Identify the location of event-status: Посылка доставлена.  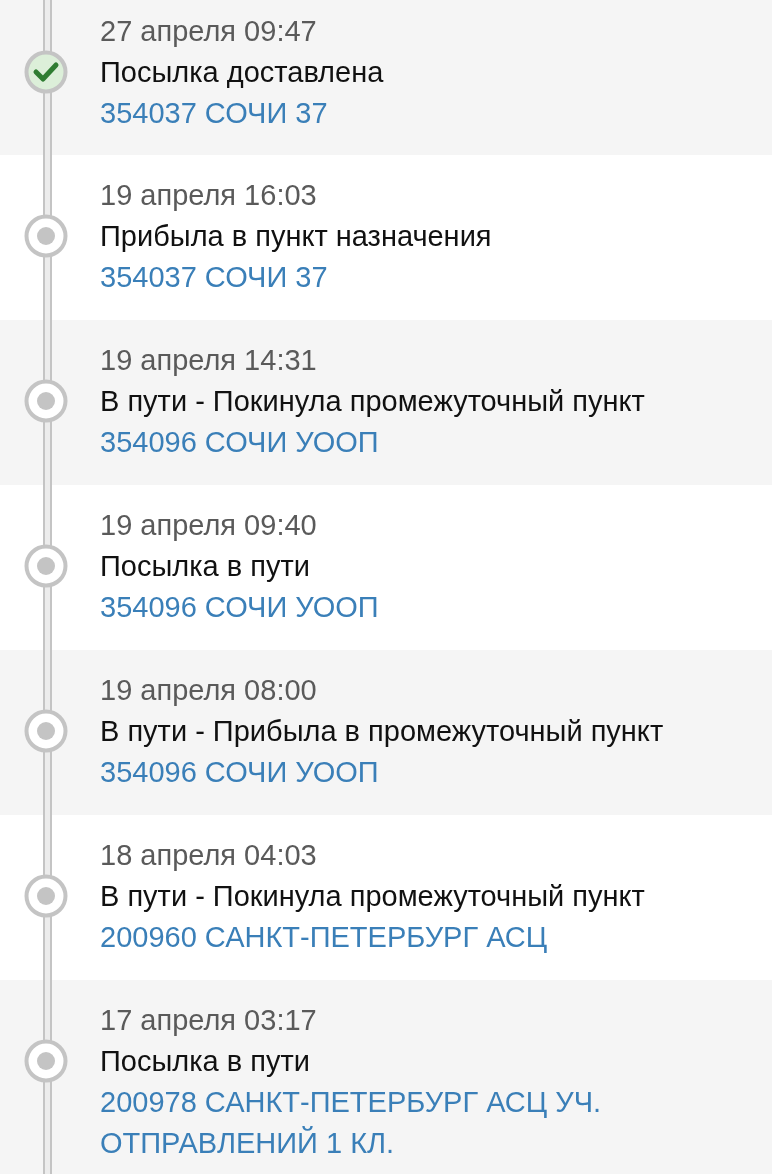
(242, 72).